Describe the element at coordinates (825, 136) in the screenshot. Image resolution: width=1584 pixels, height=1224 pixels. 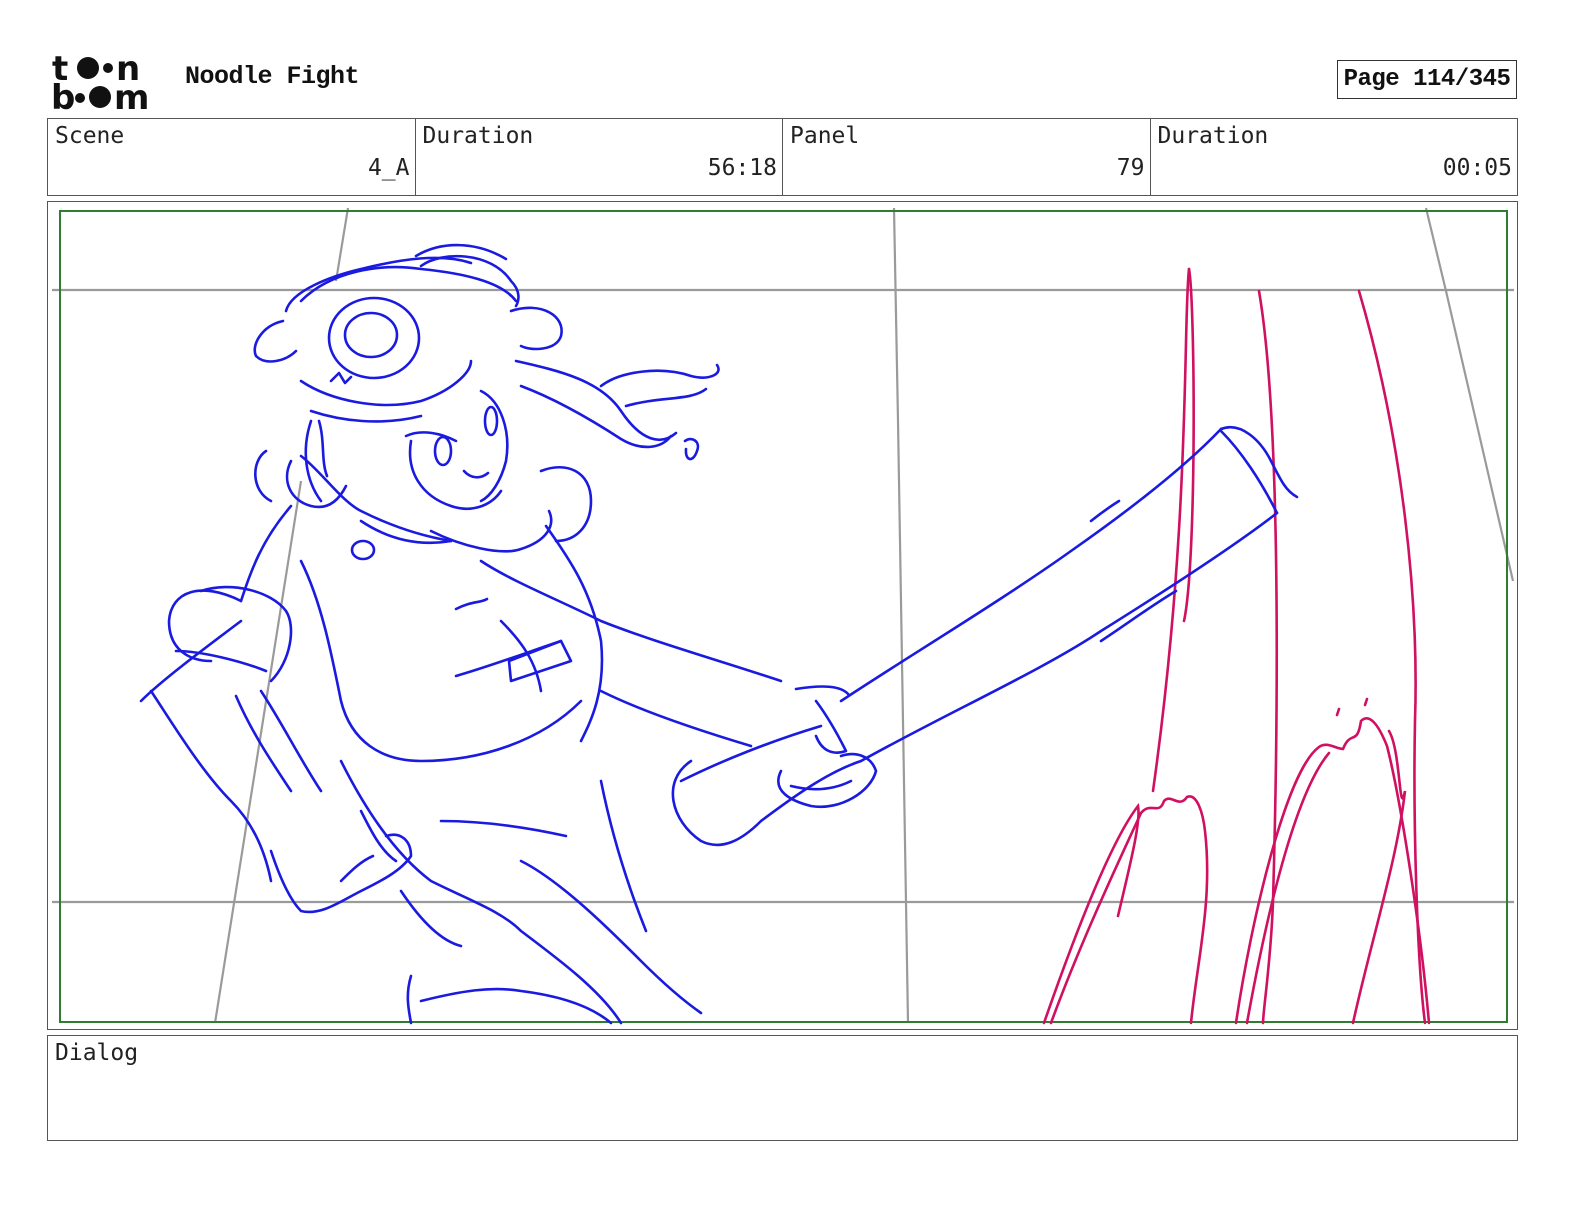
I see `panel-label: Panel` at that location.